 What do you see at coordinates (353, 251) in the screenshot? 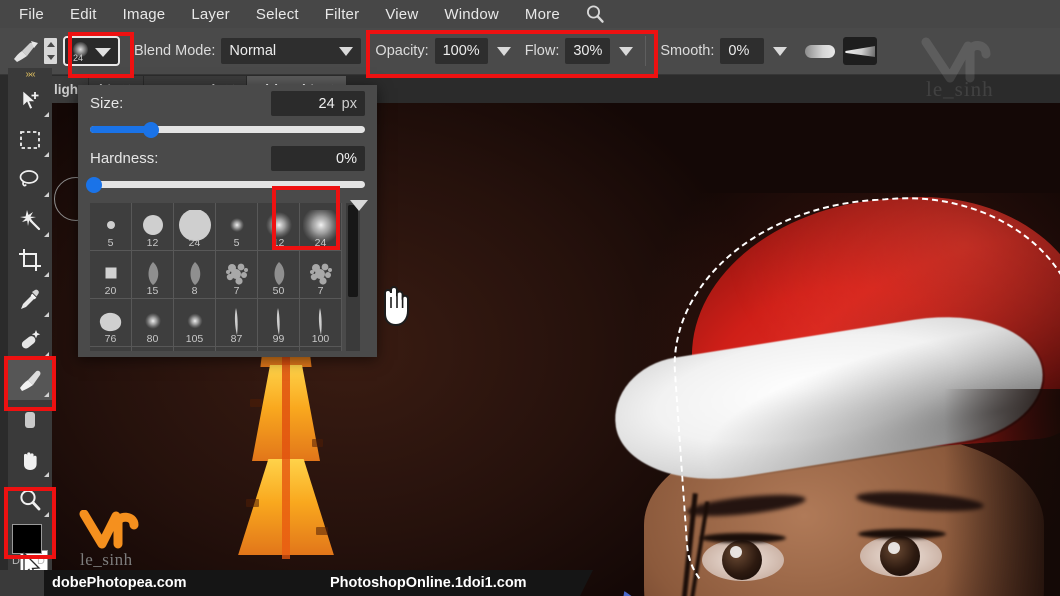
I see `scrollbar-thumb` at bounding box center [353, 251].